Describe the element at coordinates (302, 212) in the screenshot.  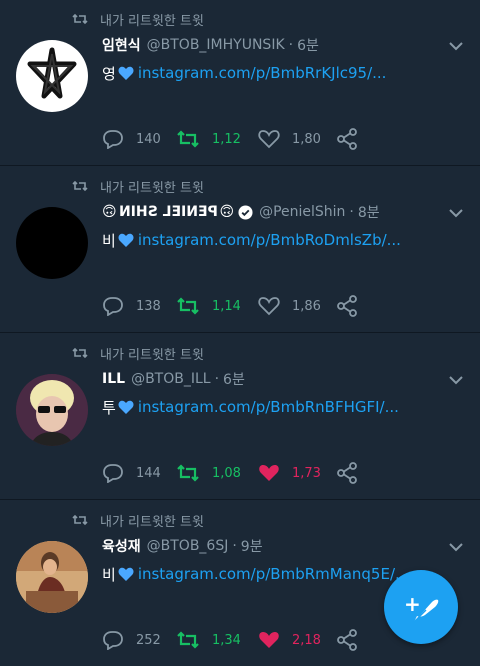
I see `user-handle: @PenielShin` at that location.